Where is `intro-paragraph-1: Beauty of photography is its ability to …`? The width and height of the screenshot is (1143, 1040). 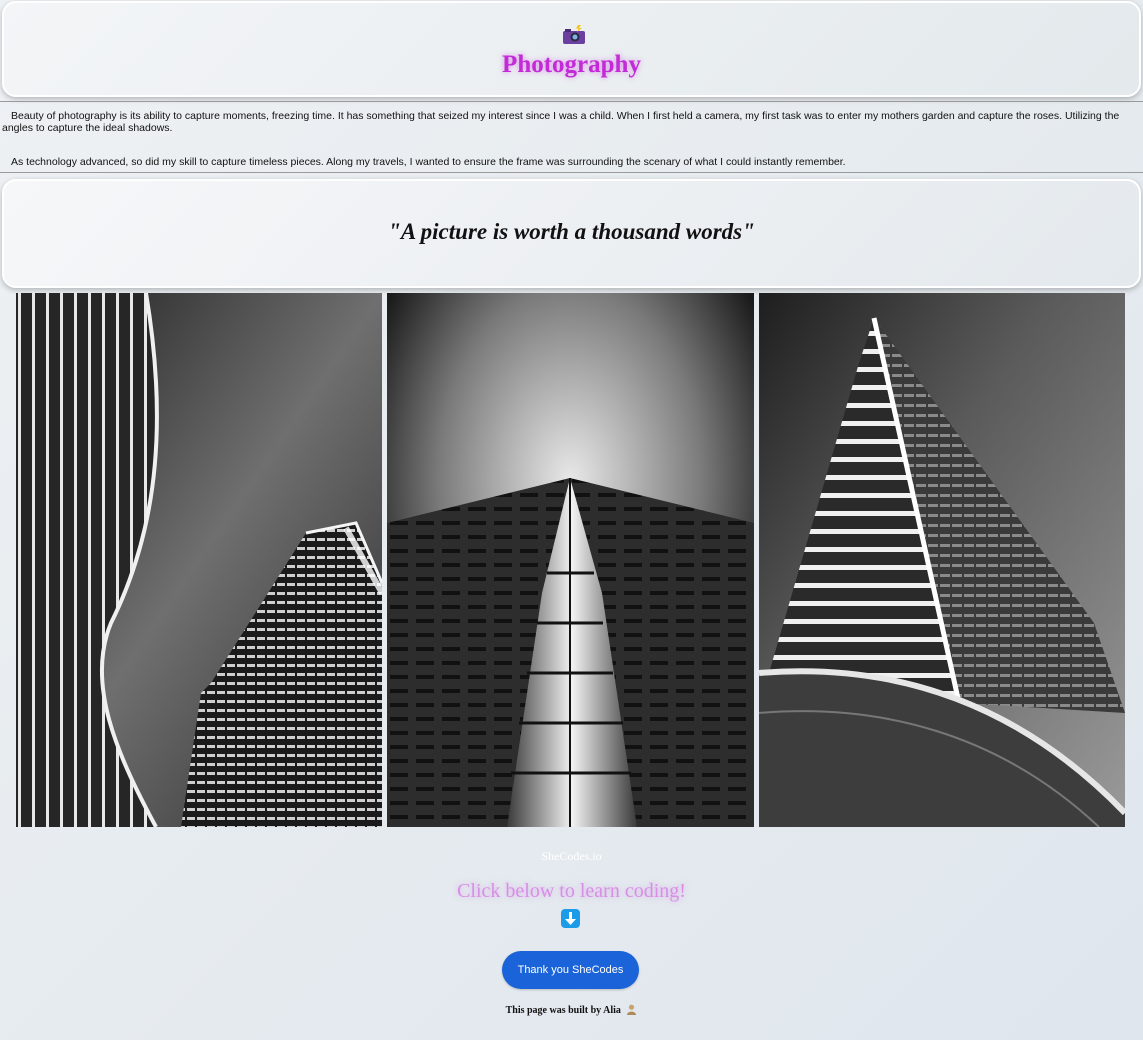
intro-paragraph-1: Beauty of photography is its ability to … is located at coordinates (561, 122).